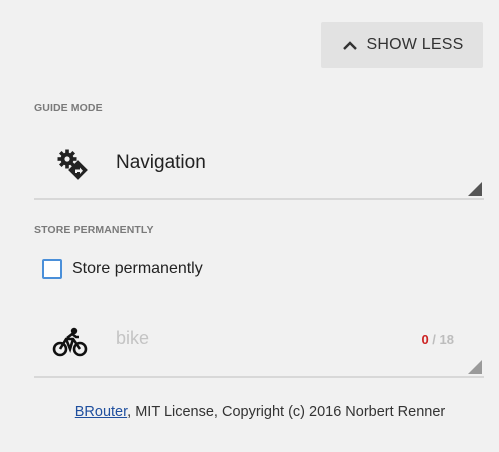  Describe the element at coordinates (68, 108) in the screenshot. I see `guide-mode-section-label: GUIDE MODE` at that location.